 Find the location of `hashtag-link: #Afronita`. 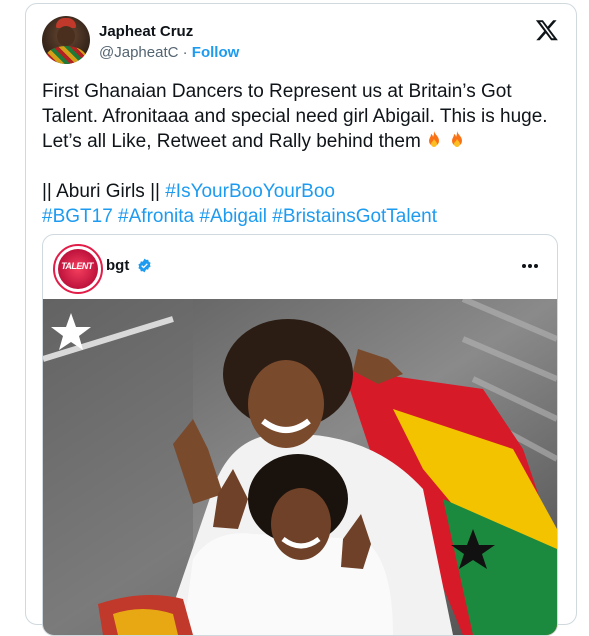

hashtag-link: #Afronita is located at coordinates (156, 216).